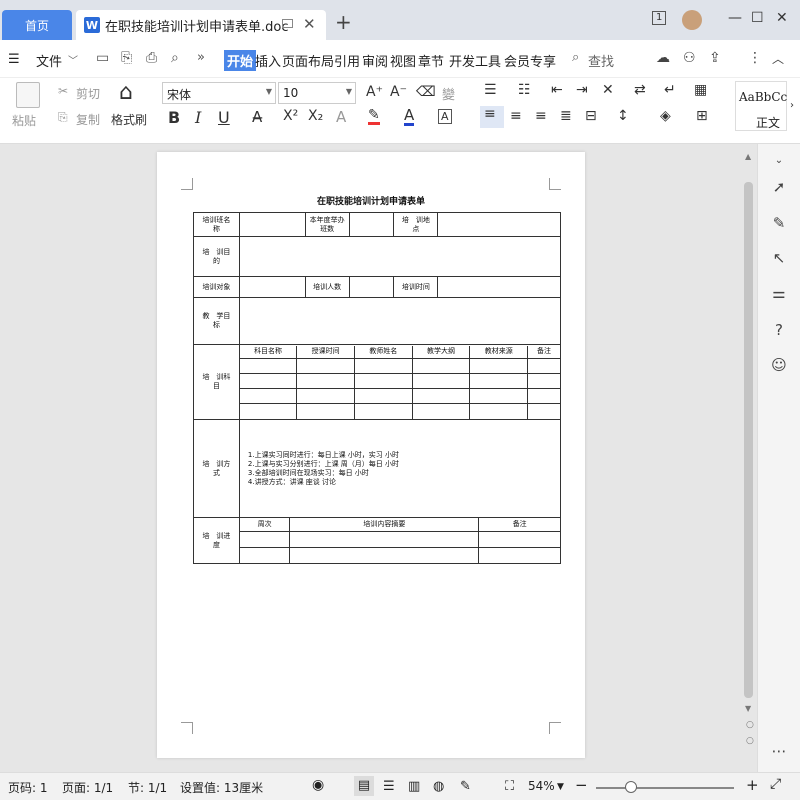 This screenshot has width=800, height=800. What do you see at coordinates (530, 60) in the screenshot?
I see `menu-member: 会员专享` at bounding box center [530, 60].